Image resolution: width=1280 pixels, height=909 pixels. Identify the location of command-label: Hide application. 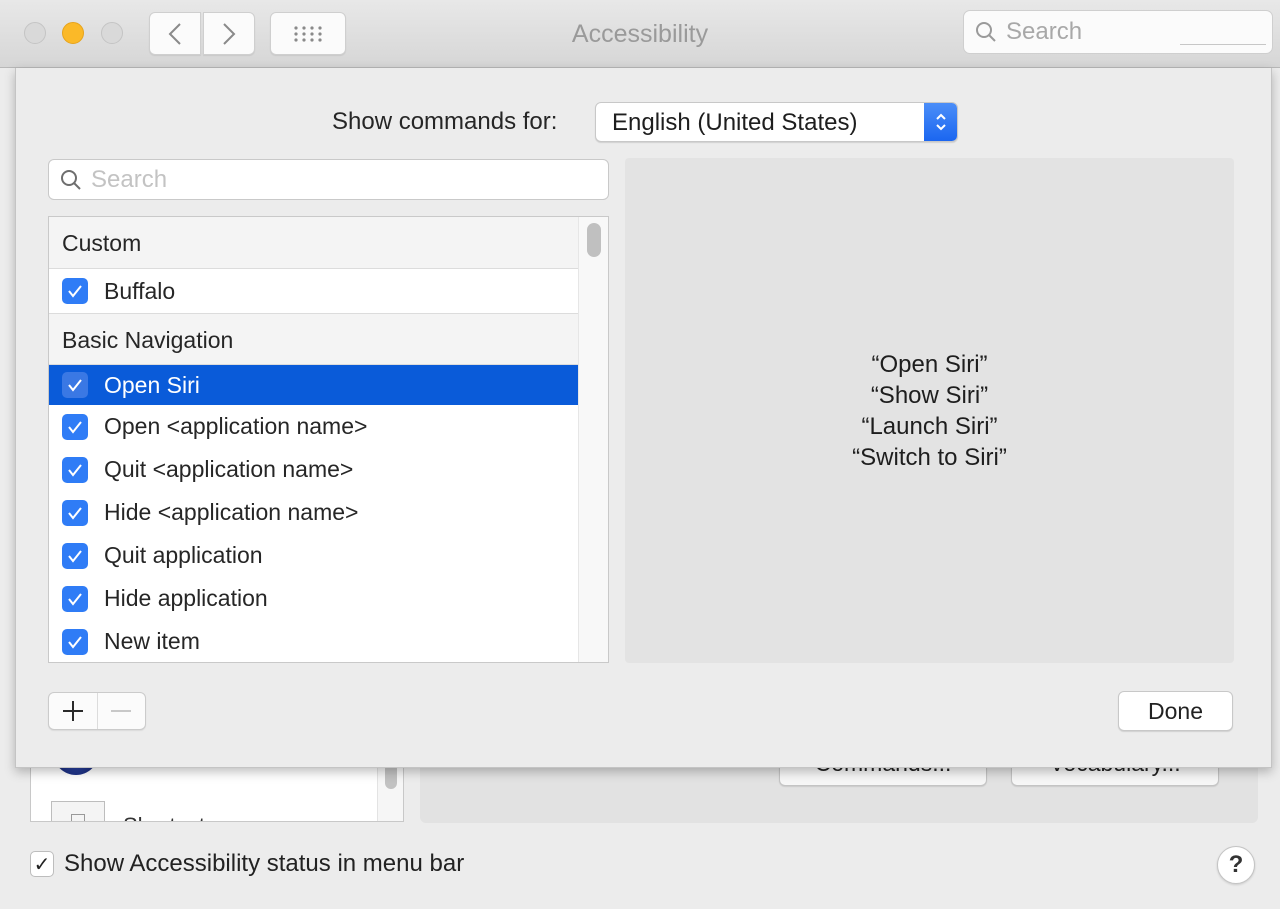
(186, 598).